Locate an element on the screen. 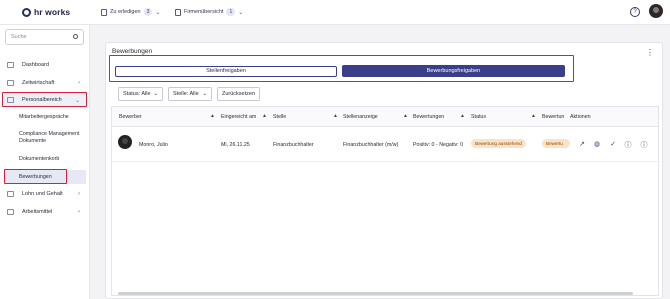 The width and height of the screenshot is (670, 299). sidebar-item-label: Zeitwirtschaft is located at coordinates (38, 83).